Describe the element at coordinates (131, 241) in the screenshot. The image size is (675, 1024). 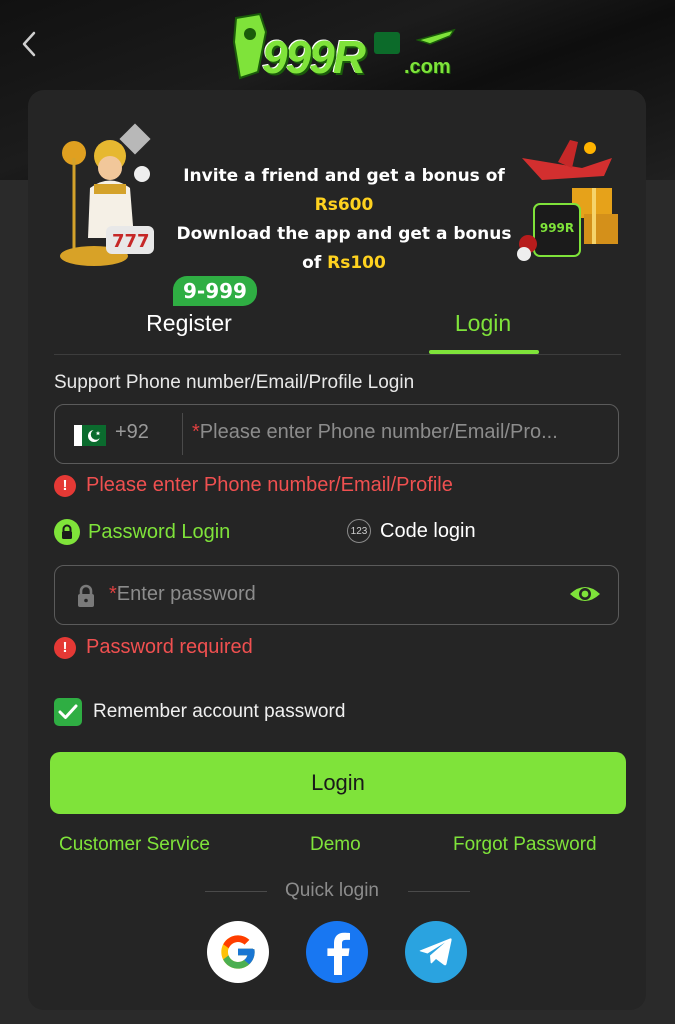
I see `svg-text: 777` at that location.